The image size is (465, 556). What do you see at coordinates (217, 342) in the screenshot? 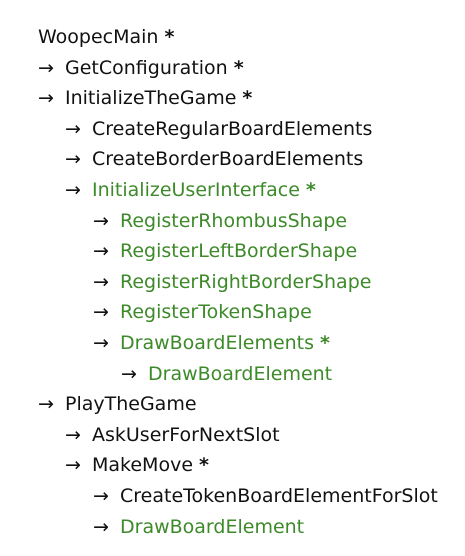
I see `tree-node-label: DrawBoardElements` at bounding box center [217, 342].